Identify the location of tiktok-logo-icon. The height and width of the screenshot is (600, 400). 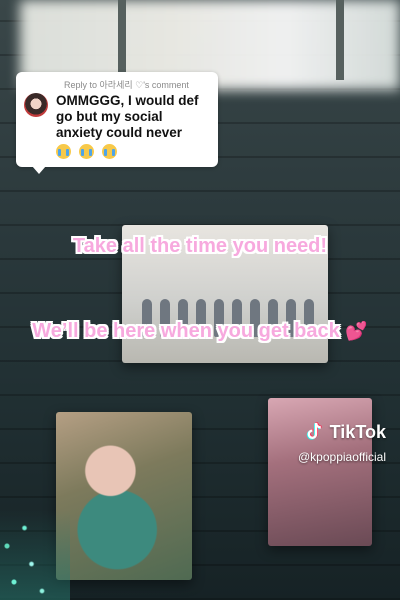
(314, 431).